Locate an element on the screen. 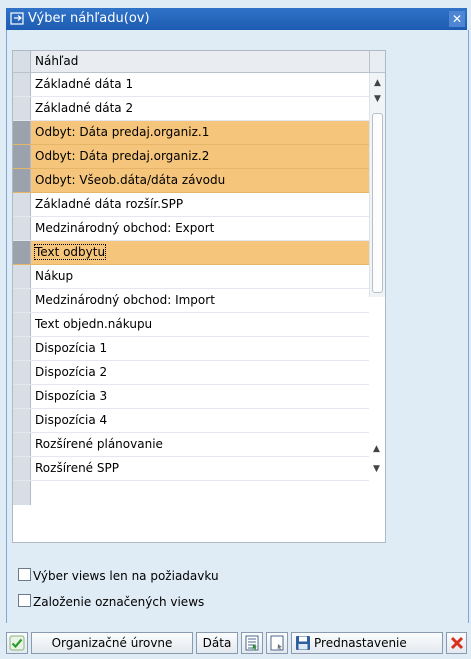 The image size is (471, 659). bottom-toolbar: Organizačné úrovne Dáta Prednastavenie is located at coordinates (236, 643).